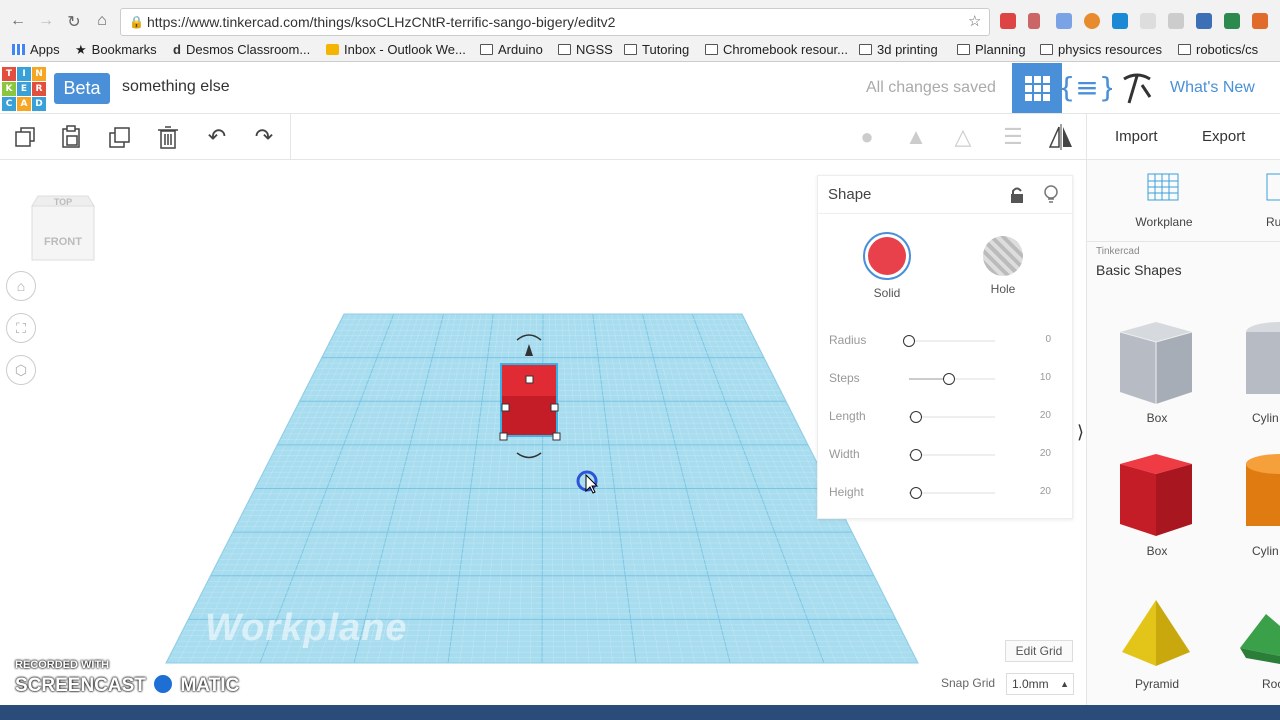 The width and height of the screenshot is (1280, 720). Describe the element at coordinates (18, 21) in the screenshot. I see `back-icon: ←` at that location.